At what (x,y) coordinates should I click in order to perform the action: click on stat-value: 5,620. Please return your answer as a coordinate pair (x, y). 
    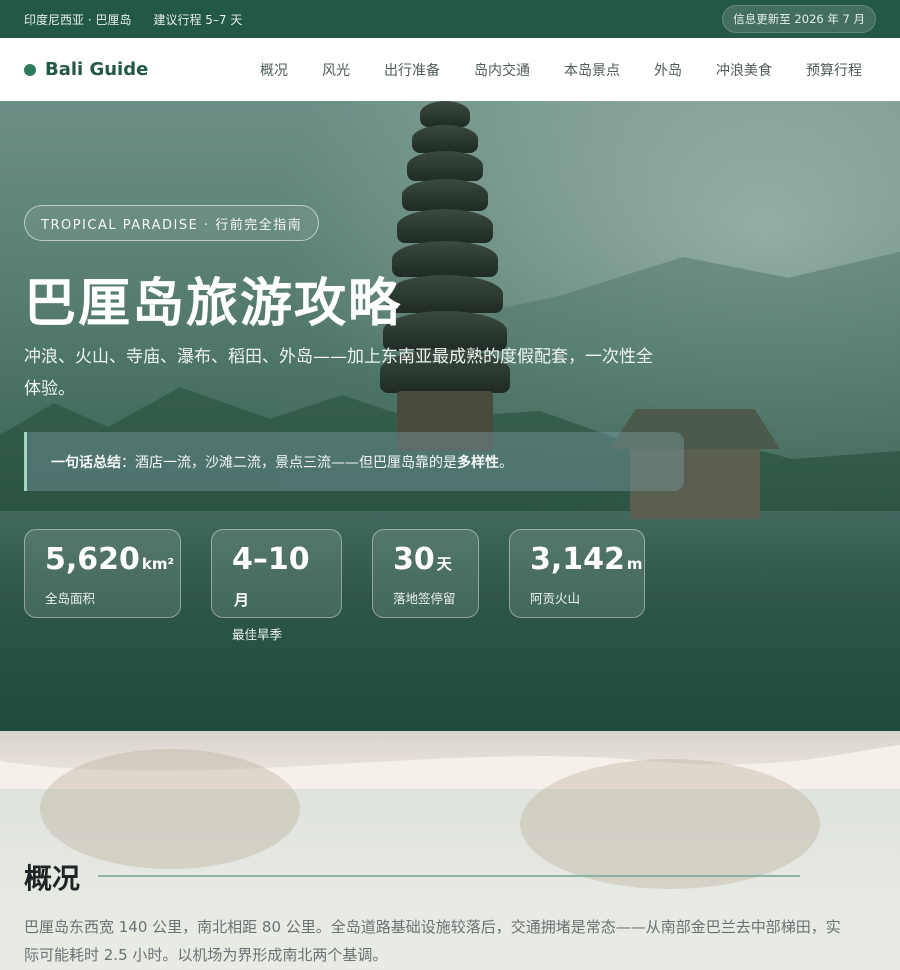
    Looking at the image, I should click on (92, 559).